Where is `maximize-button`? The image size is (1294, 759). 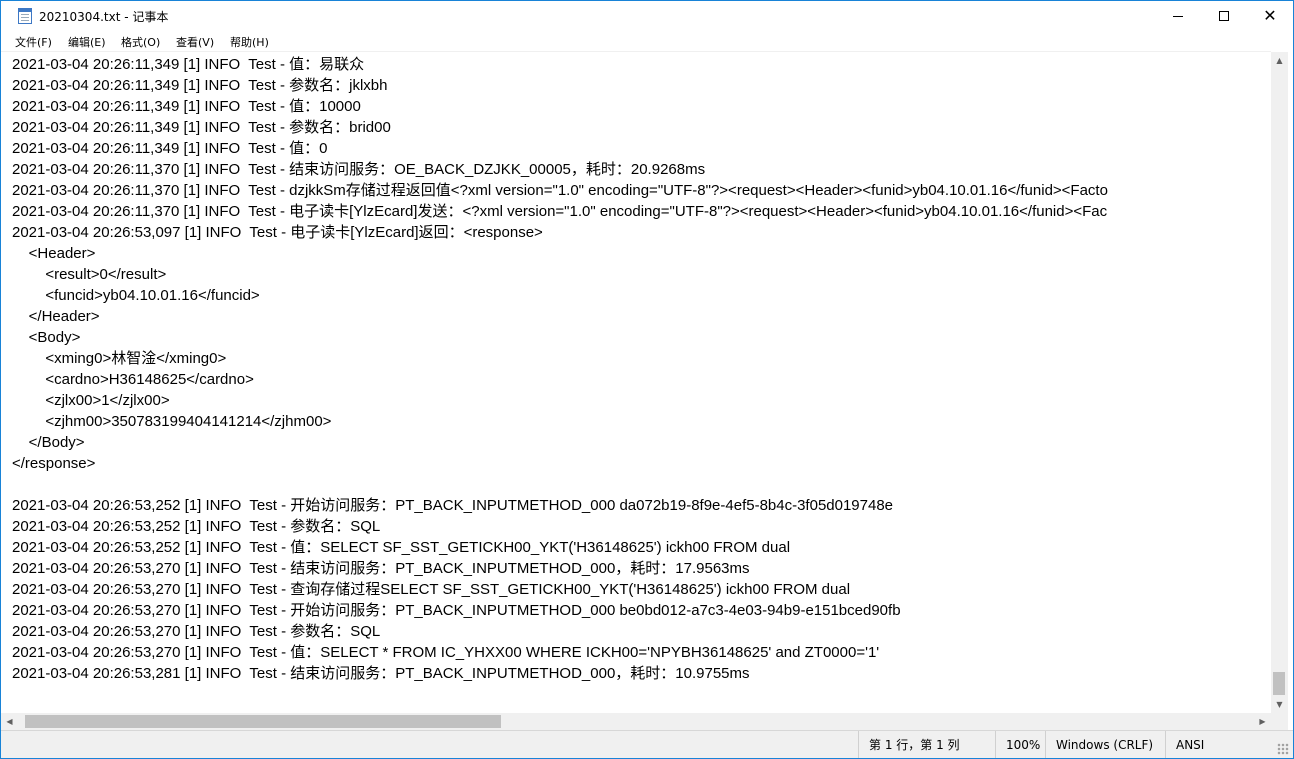 maximize-button is located at coordinates (1224, 16).